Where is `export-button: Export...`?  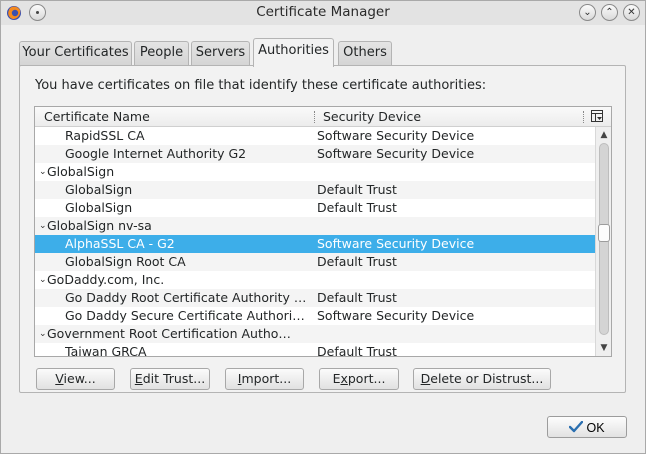
export-button: Export... is located at coordinates (359, 379).